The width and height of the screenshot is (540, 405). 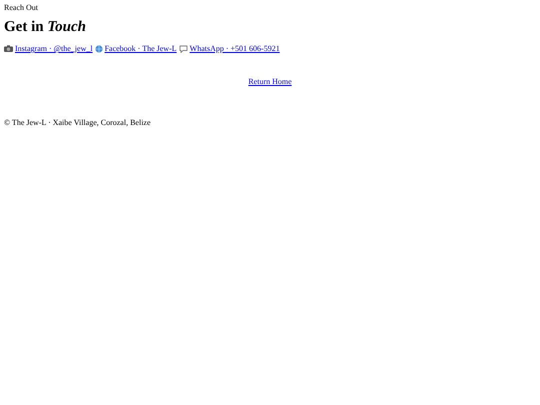 What do you see at coordinates (98, 48) in the screenshot?
I see `globe-icon` at bounding box center [98, 48].